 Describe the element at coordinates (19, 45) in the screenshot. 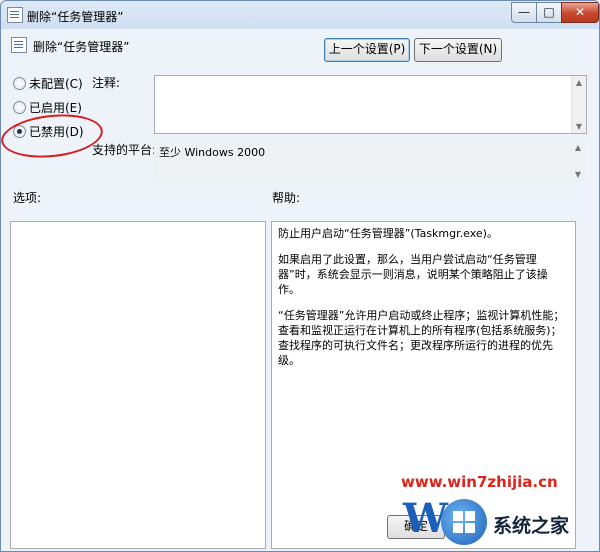

I see `setting-icon` at that location.